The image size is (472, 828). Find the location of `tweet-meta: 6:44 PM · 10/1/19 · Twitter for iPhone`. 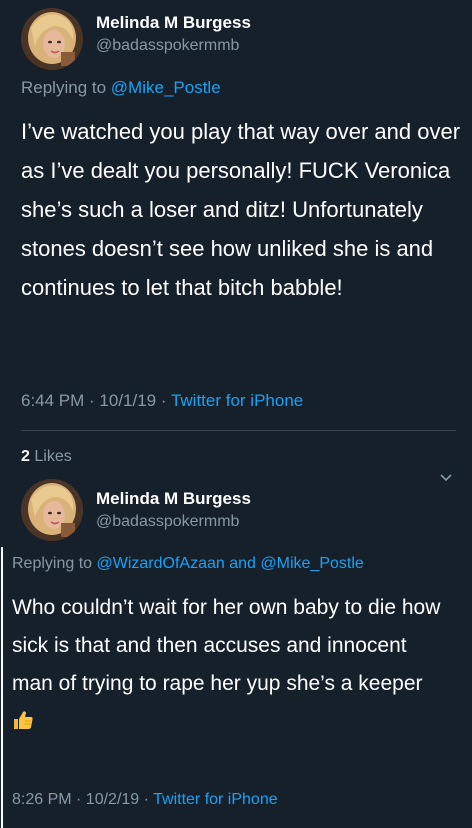

tweet-meta: 6:44 PM · 10/1/19 · Twitter for iPhone is located at coordinates (162, 401).